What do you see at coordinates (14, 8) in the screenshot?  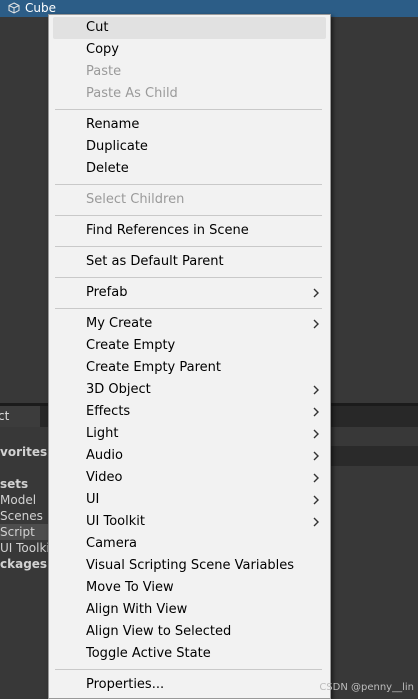 I see `cube-icon` at bounding box center [14, 8].